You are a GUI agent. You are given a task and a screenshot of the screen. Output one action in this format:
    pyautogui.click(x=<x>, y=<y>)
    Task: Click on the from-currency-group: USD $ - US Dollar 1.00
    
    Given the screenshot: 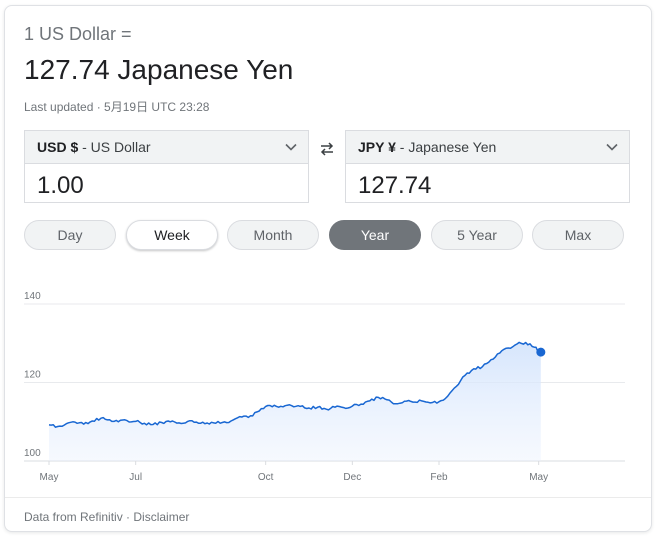 What is the action you would take?
    pyautogui.click(x=166, y=166)
    